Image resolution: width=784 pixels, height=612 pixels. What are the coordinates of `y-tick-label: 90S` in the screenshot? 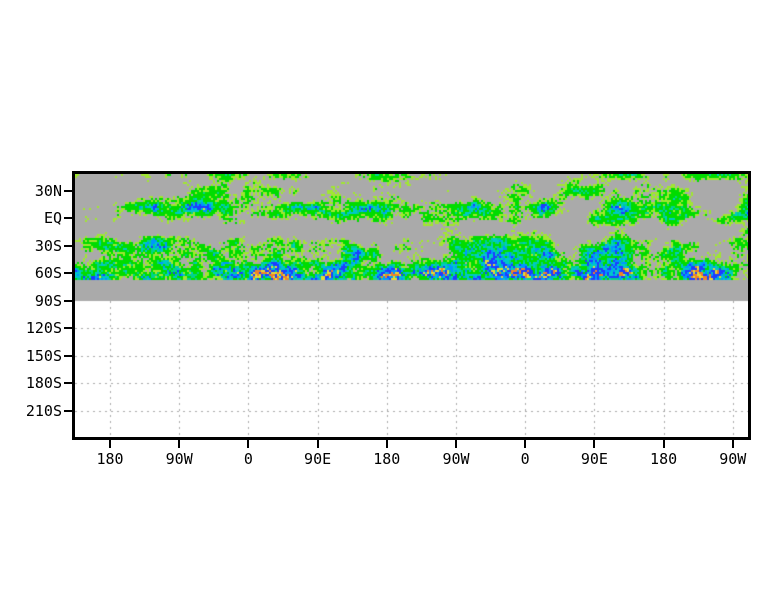 It's located at (48, 300).